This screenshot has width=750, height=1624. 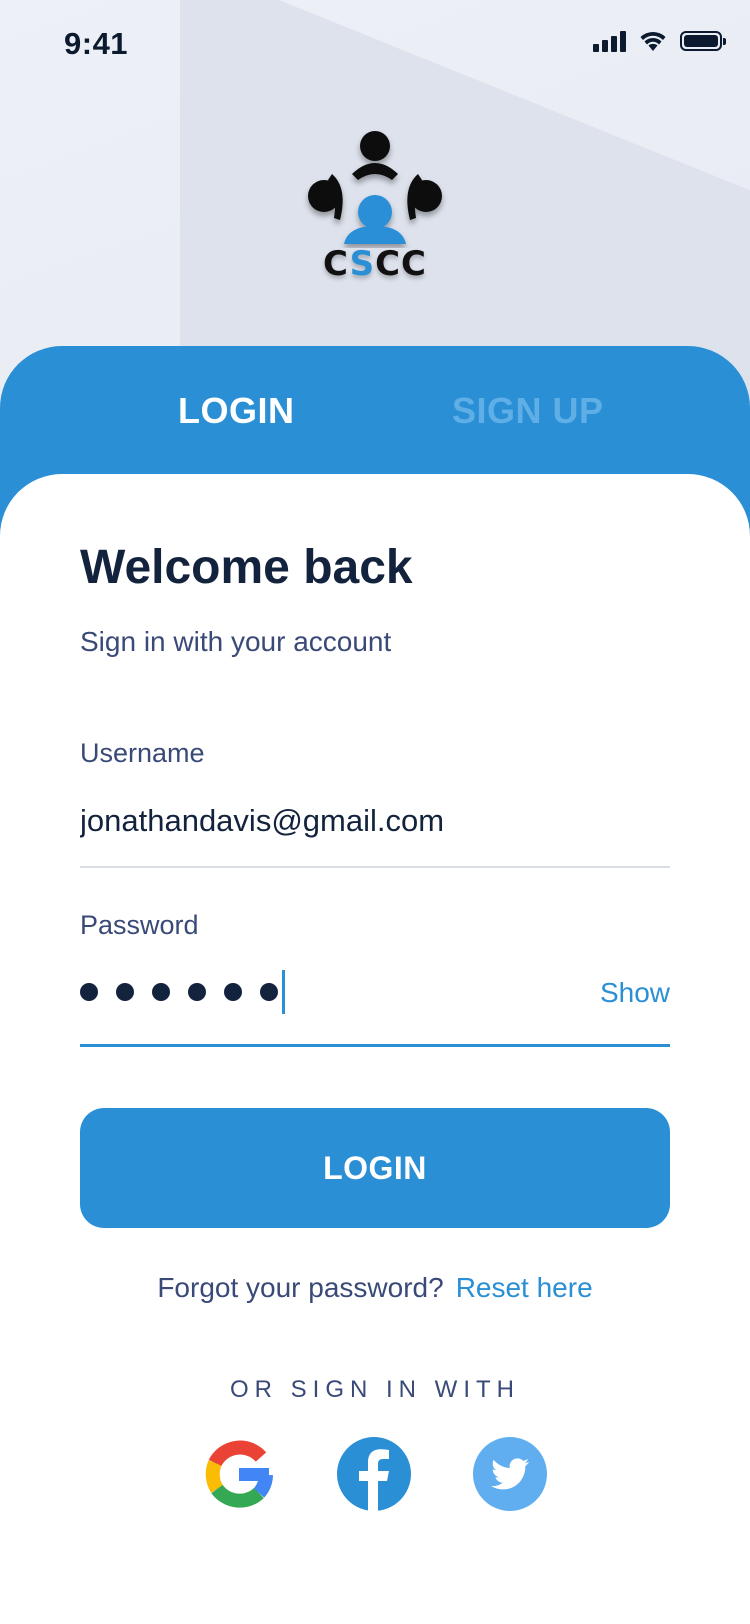 I want to click on people-circle-icon, so click(x=375, y=187).